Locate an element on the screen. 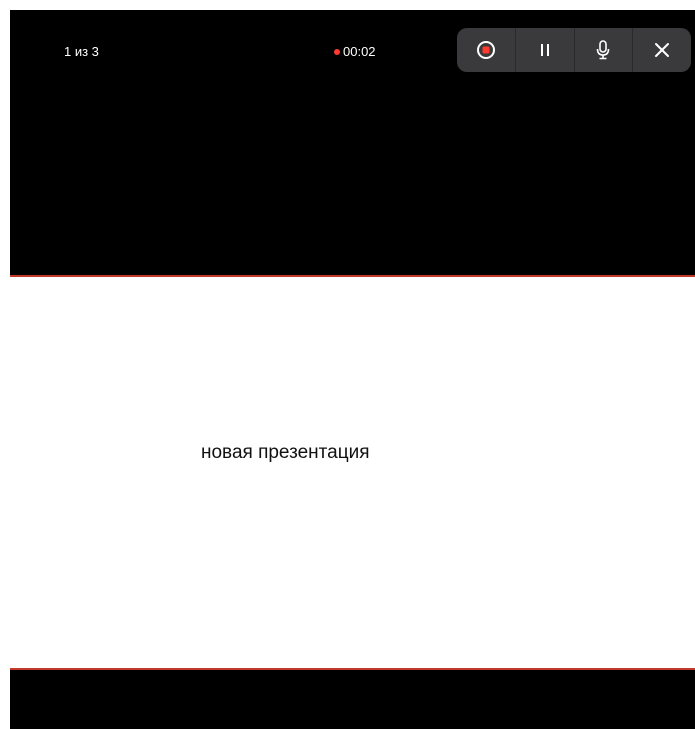 The width and height of the screenshot is (695, 729). close-icon is located at coordinates (662, 50).